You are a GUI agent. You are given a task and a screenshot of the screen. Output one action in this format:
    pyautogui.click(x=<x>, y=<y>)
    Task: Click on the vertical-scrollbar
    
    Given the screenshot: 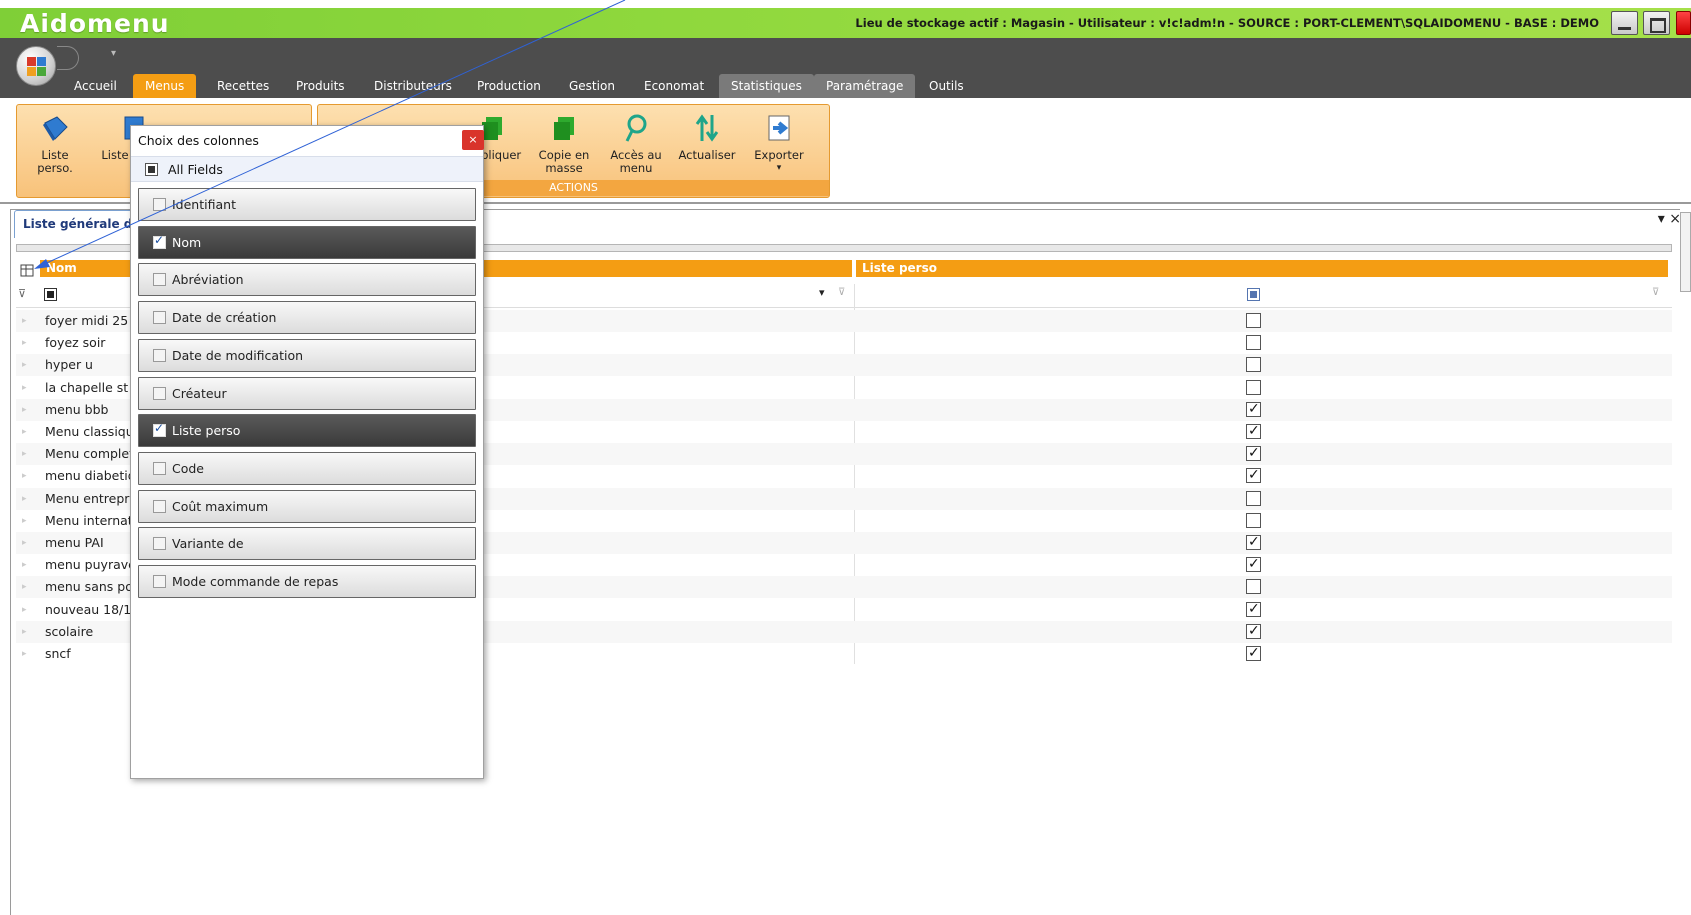 What is the action you would take?
    pyautogui.click(x=1685, y=252)
    